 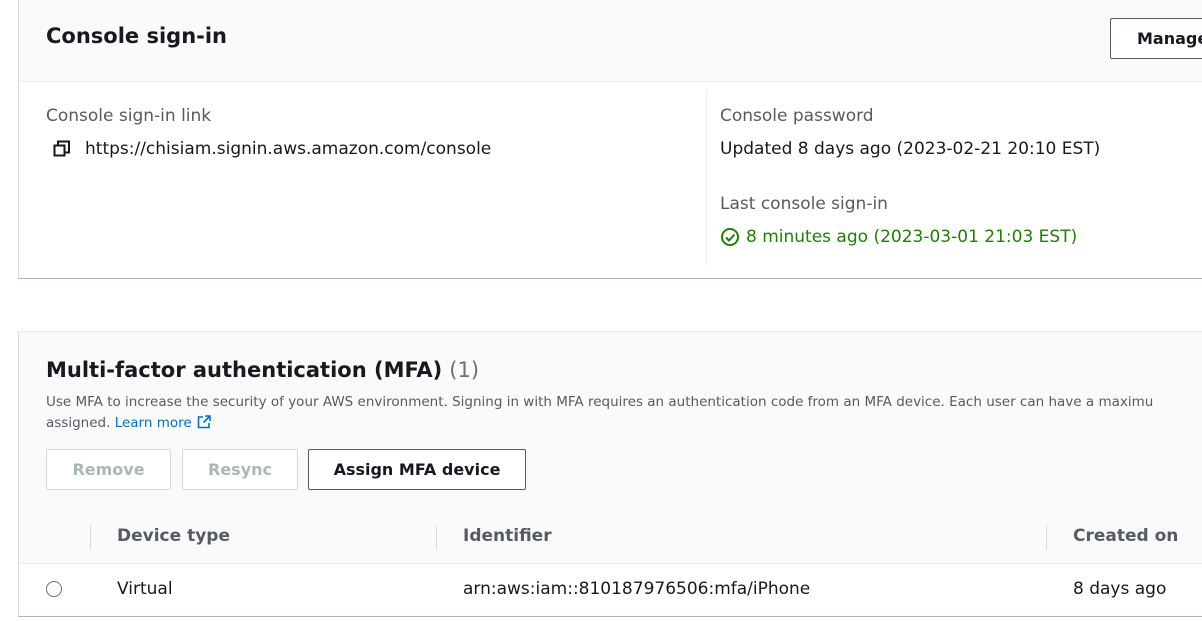 What do you see at coordinates (624, 423) in the screenshot?
I see `mfa-description-line2: assigned. Learn more` at bounding box center [624, 423].